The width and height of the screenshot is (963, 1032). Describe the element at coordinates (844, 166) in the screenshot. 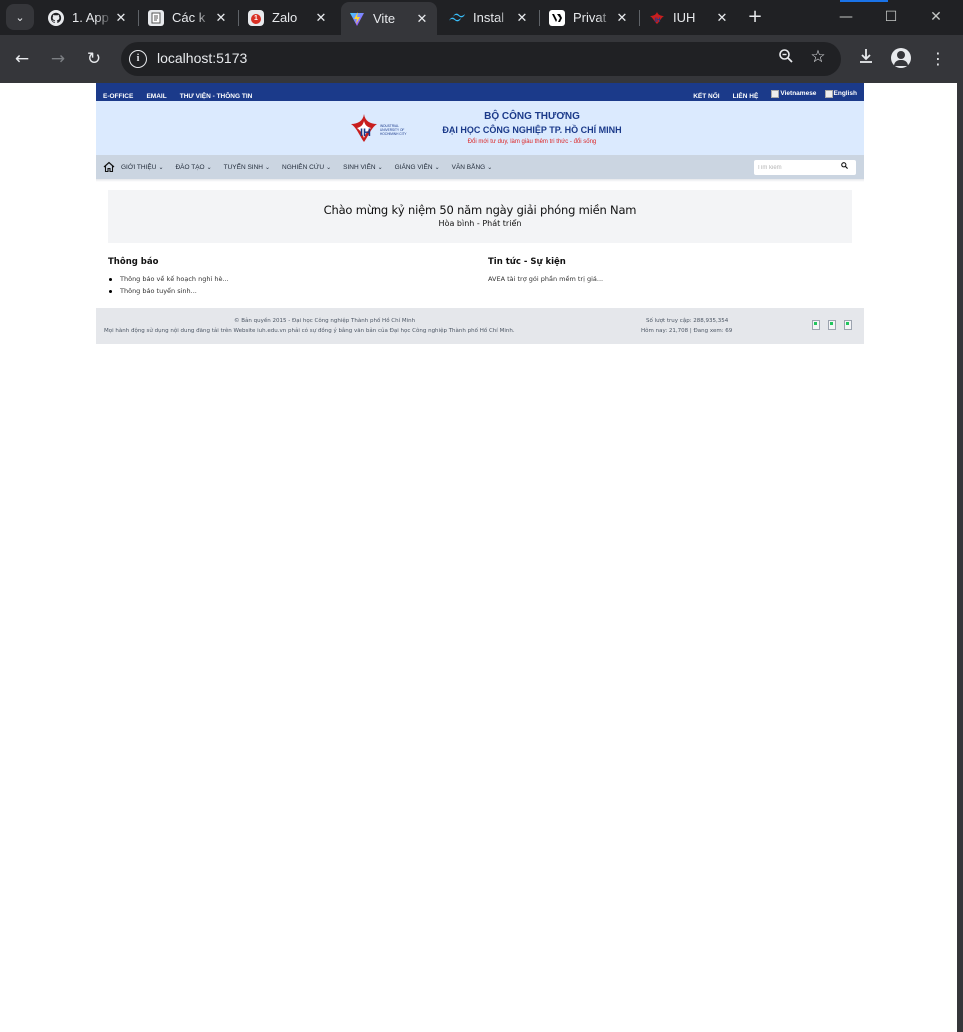

I see `search-icon` at that location.